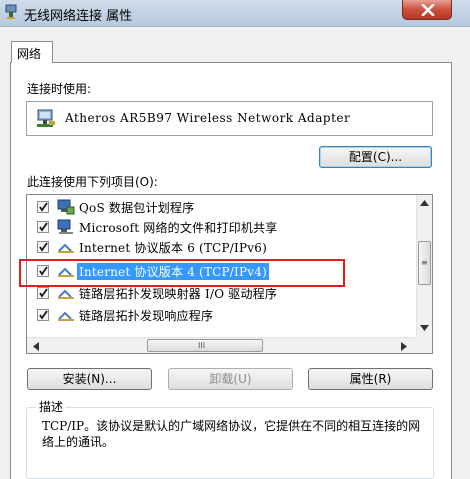 The width and height of the screenshot is (470, 479). I want to click on annotation-highlight-box, so click(182, 273).